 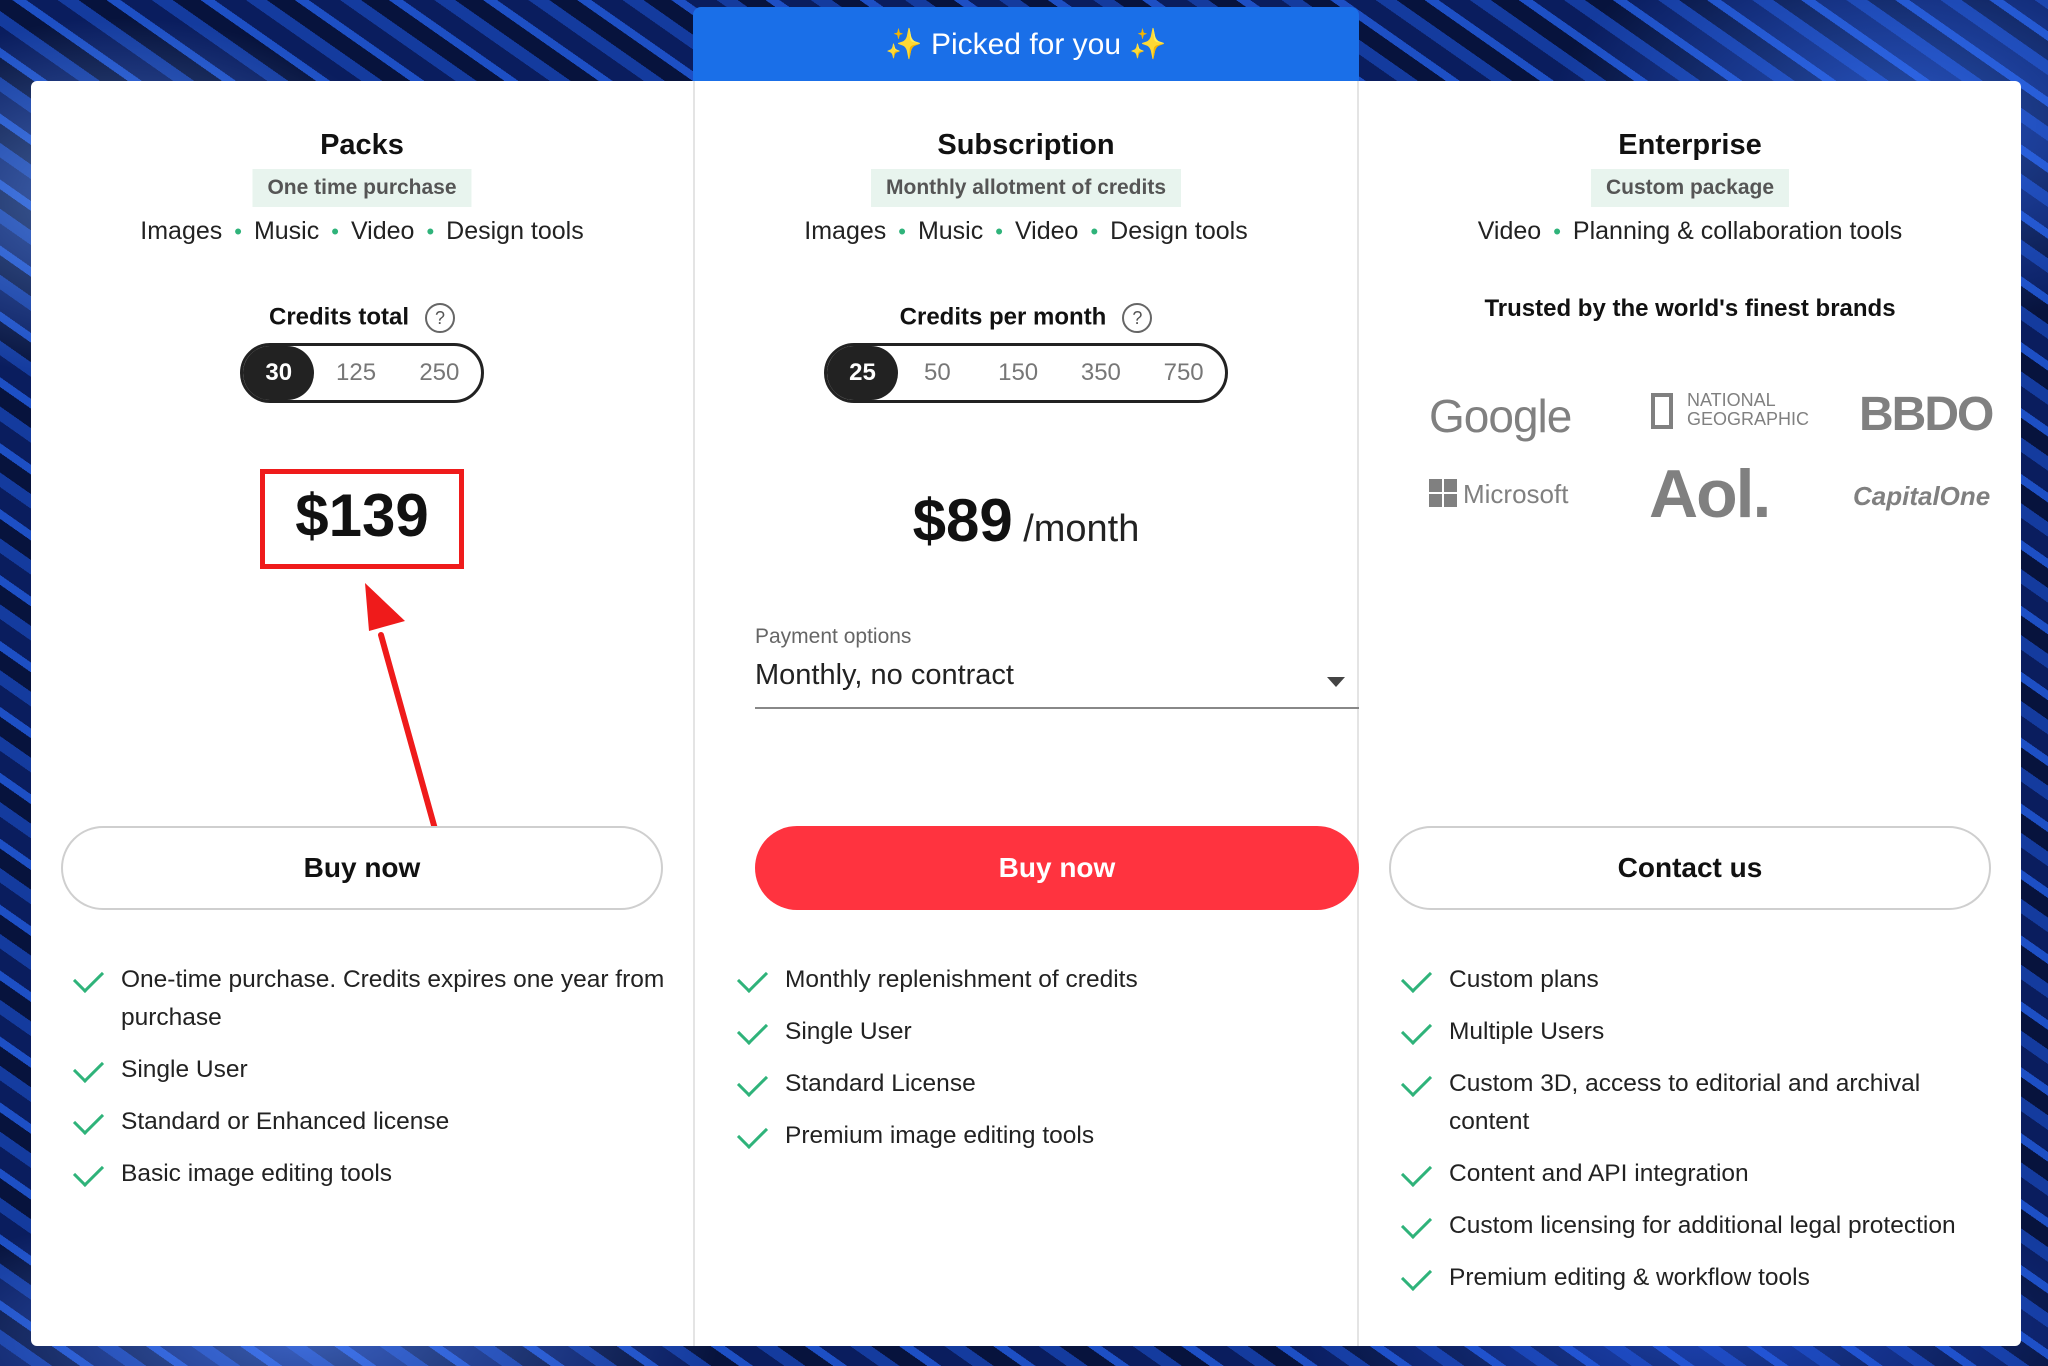 What do you see at coordinates (1057, 684) in the screenshot?
I see `payment-options-select: Monthly, no contract` at bounding box center [1057, 684].